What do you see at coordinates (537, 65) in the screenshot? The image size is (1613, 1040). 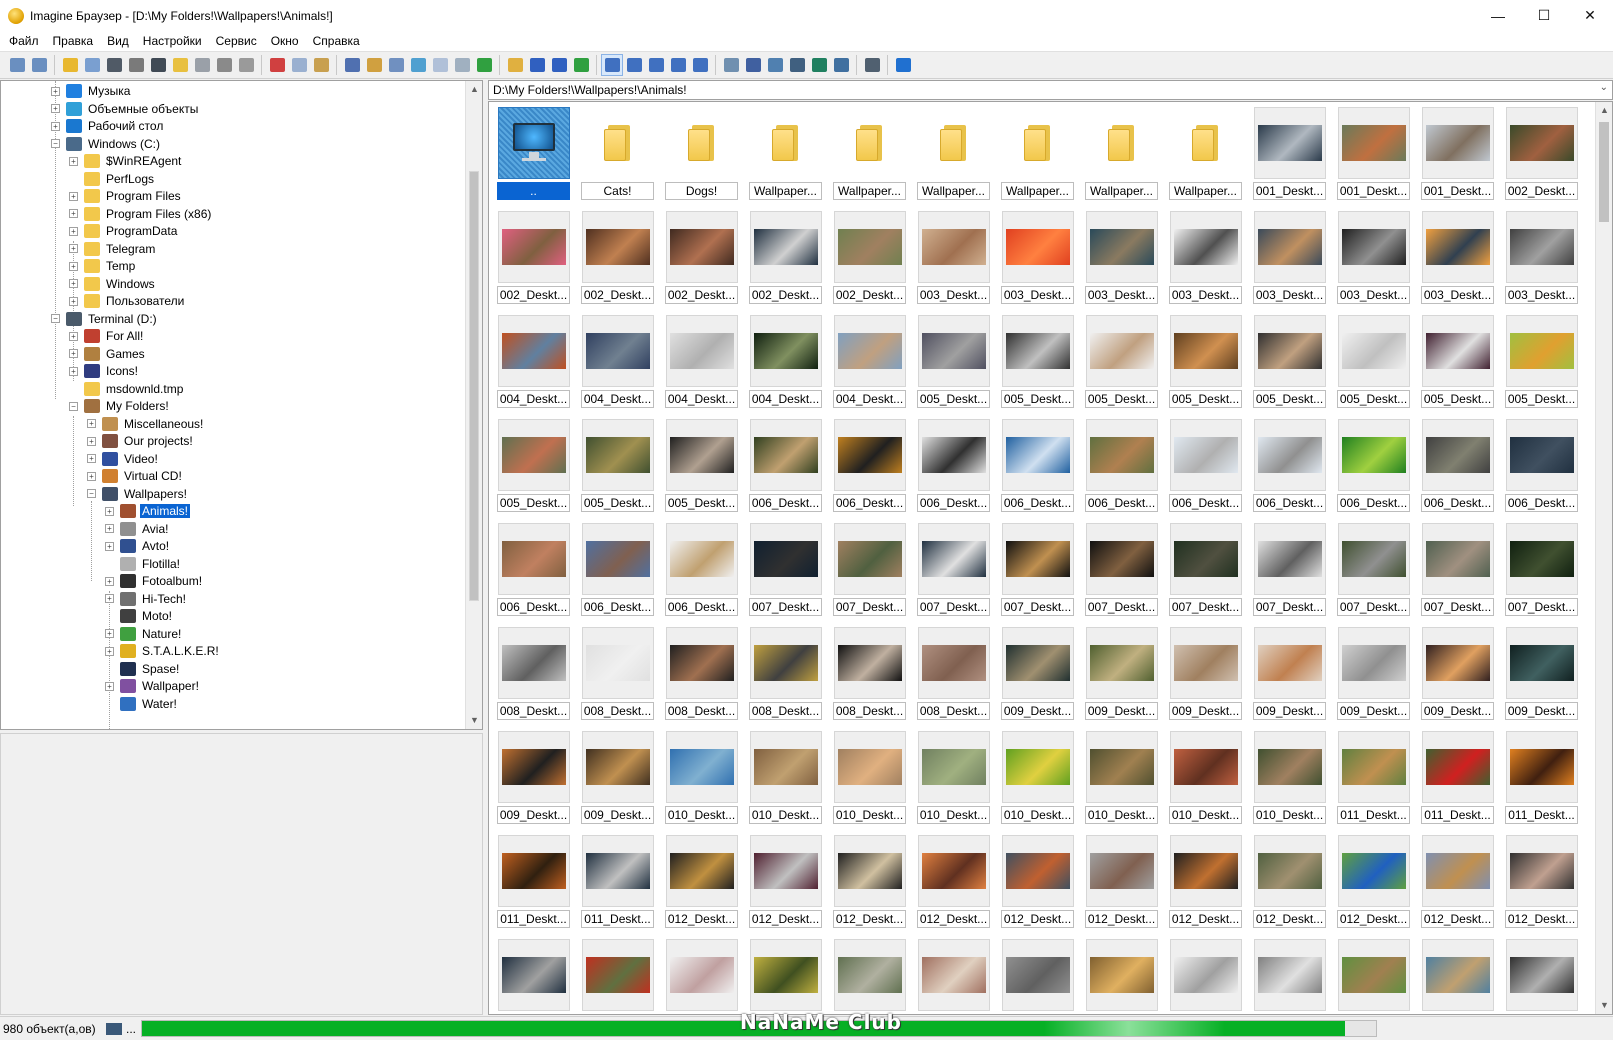 I see `back-icon` at bounding box center [537, 65].